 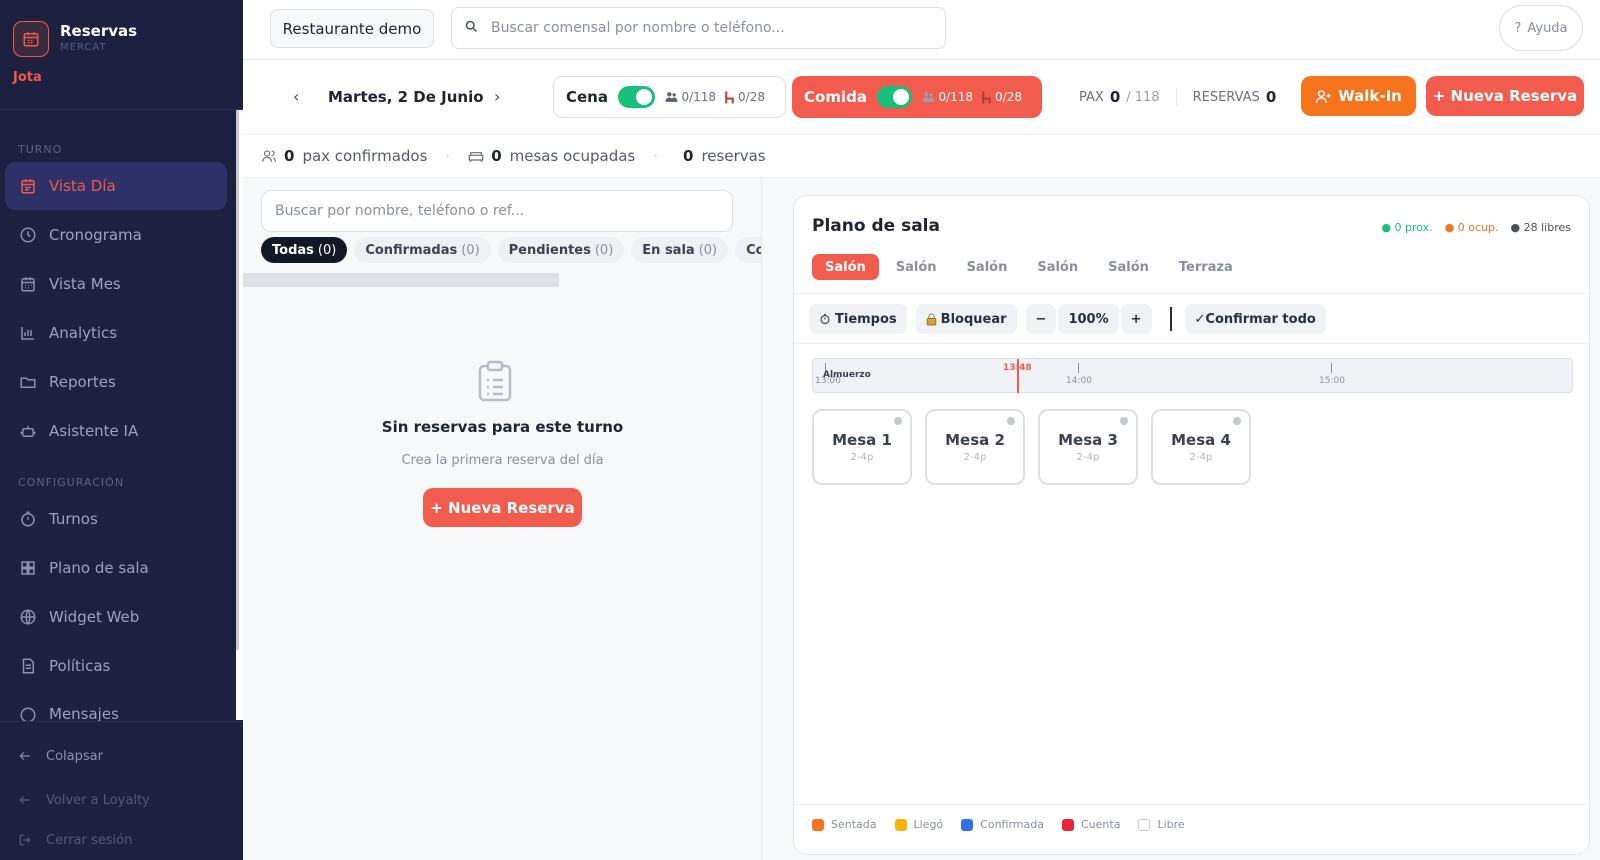 I want to click on arrow-left-icon, so click(x=26, y=800).